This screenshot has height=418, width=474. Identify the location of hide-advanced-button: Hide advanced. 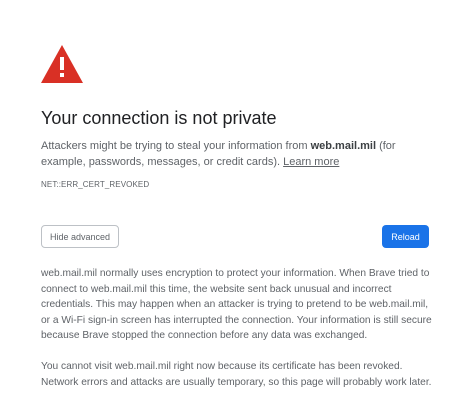
(80, 236).